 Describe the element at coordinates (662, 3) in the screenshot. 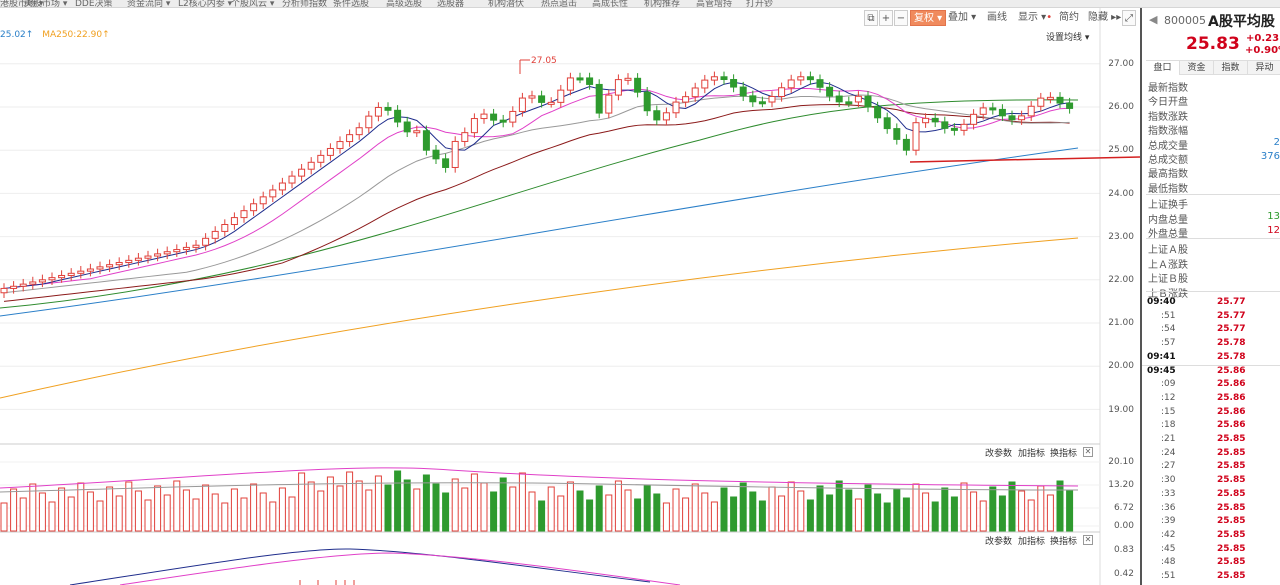

I see `menu-item: 机构推荐` at that location.